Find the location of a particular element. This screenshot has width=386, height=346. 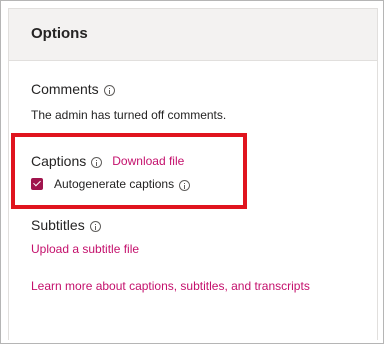

subtitles-section-label: Subtitles is located at coordinates (66, 225).